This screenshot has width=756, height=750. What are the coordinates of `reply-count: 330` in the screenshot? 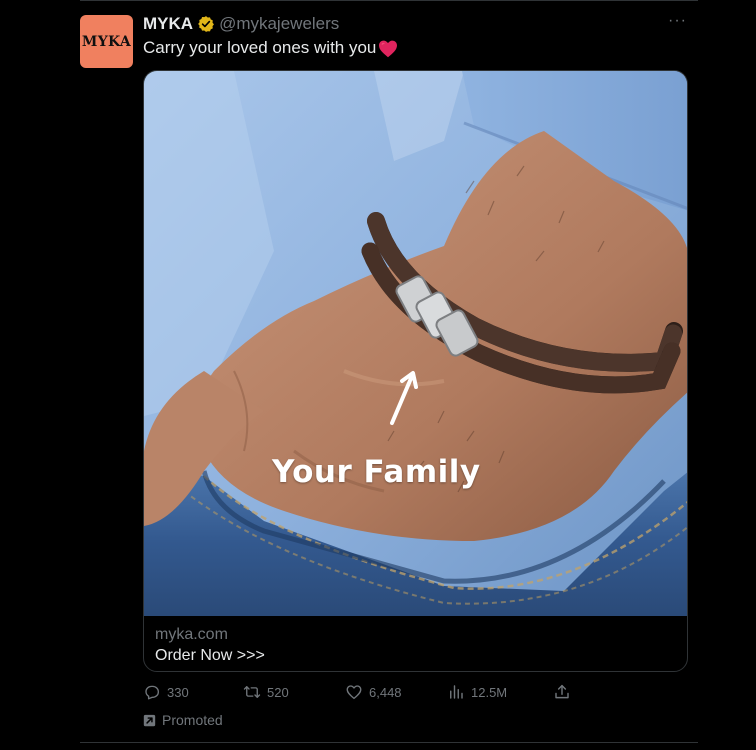 It's located at (178, 692).